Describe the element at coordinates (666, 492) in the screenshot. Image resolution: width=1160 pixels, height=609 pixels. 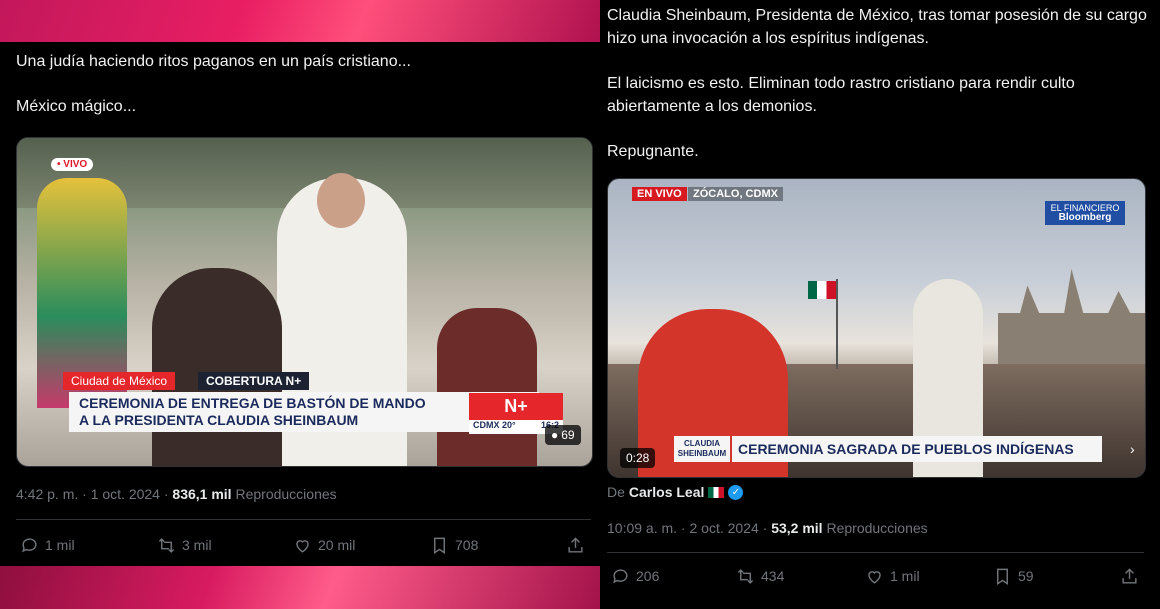
I see `author-name: Carlos Leal` at that location.